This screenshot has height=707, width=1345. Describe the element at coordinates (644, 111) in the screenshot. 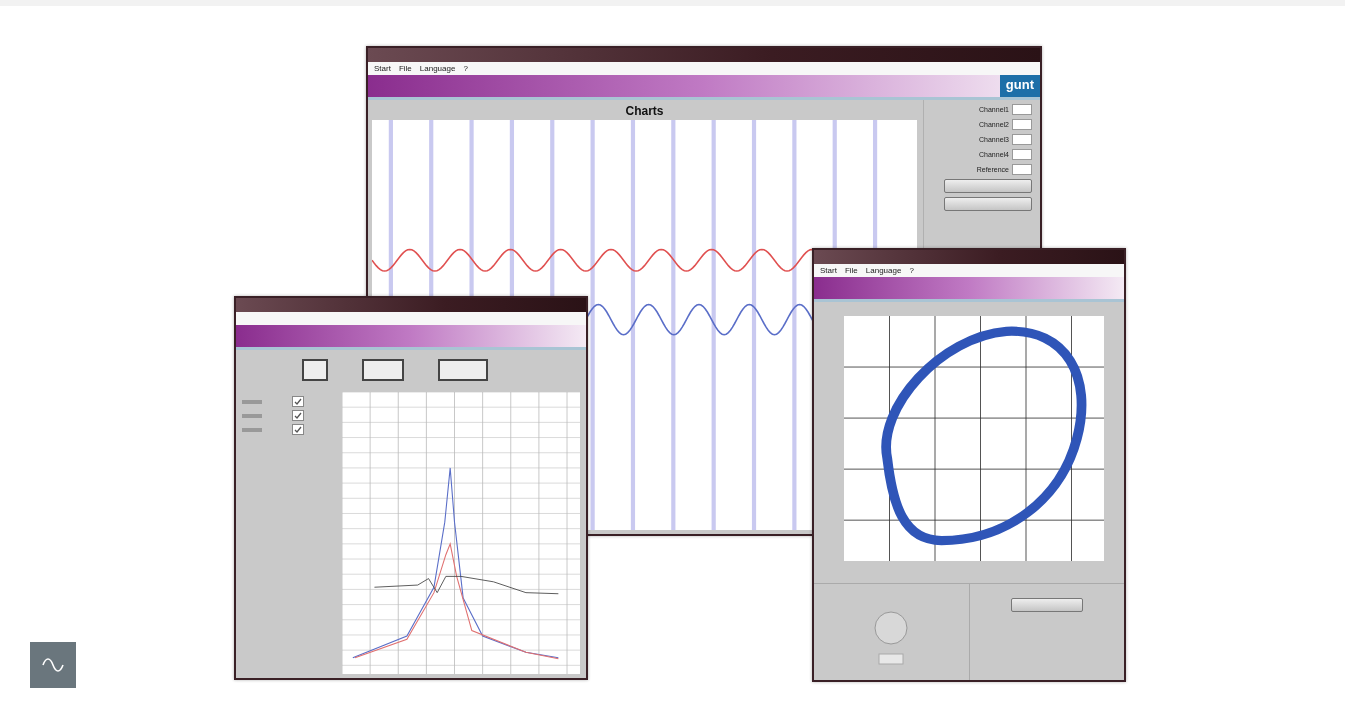

I see `chart-title: Charts` at that location.